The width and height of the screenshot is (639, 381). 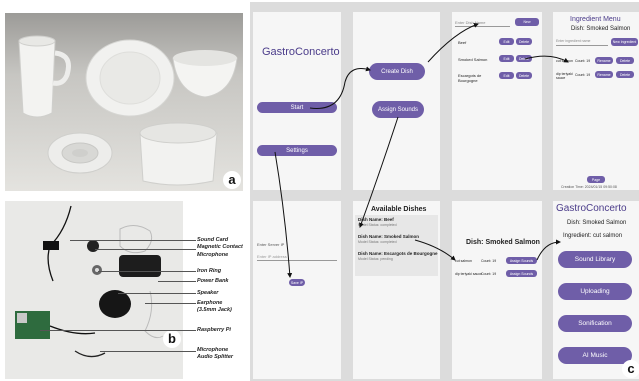 I want to click on dish-detail-title: Dish: Smoked Salmon, so click(x=503, y=242).